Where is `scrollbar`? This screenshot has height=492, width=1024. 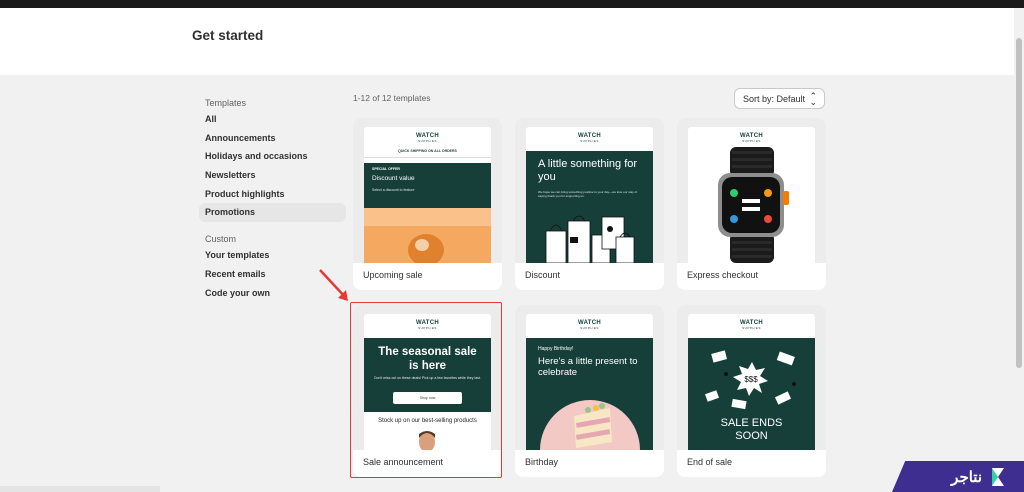 scrollbar is located at coordinates (1019, 250).